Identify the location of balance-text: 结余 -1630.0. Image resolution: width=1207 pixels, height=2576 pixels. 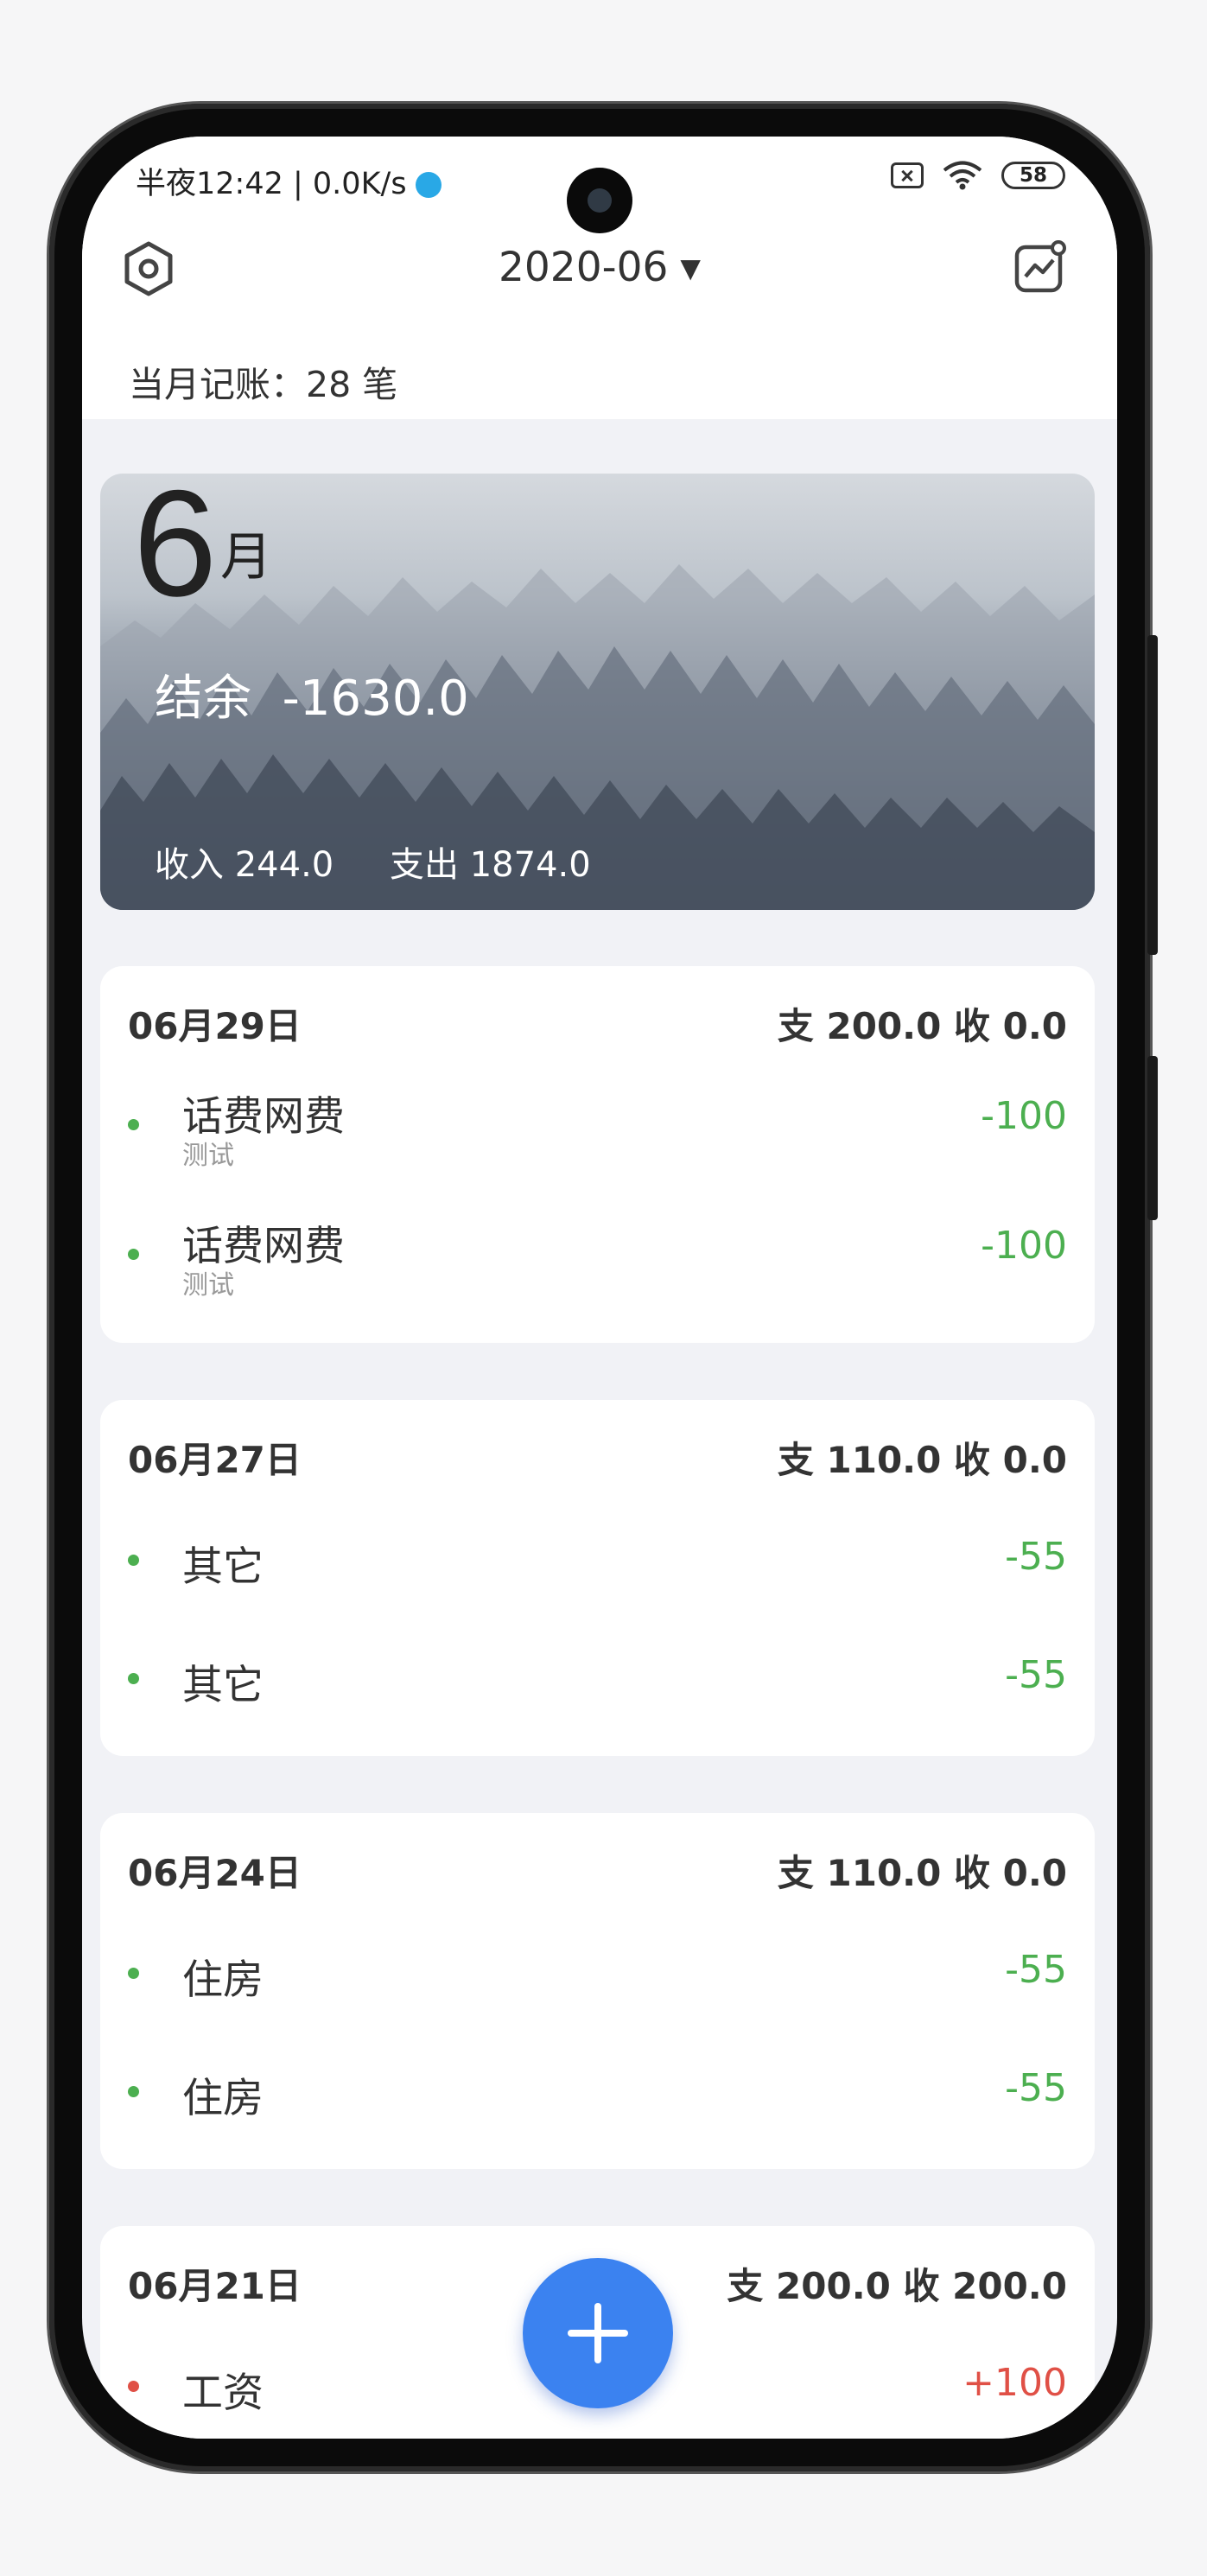
(312, 694).